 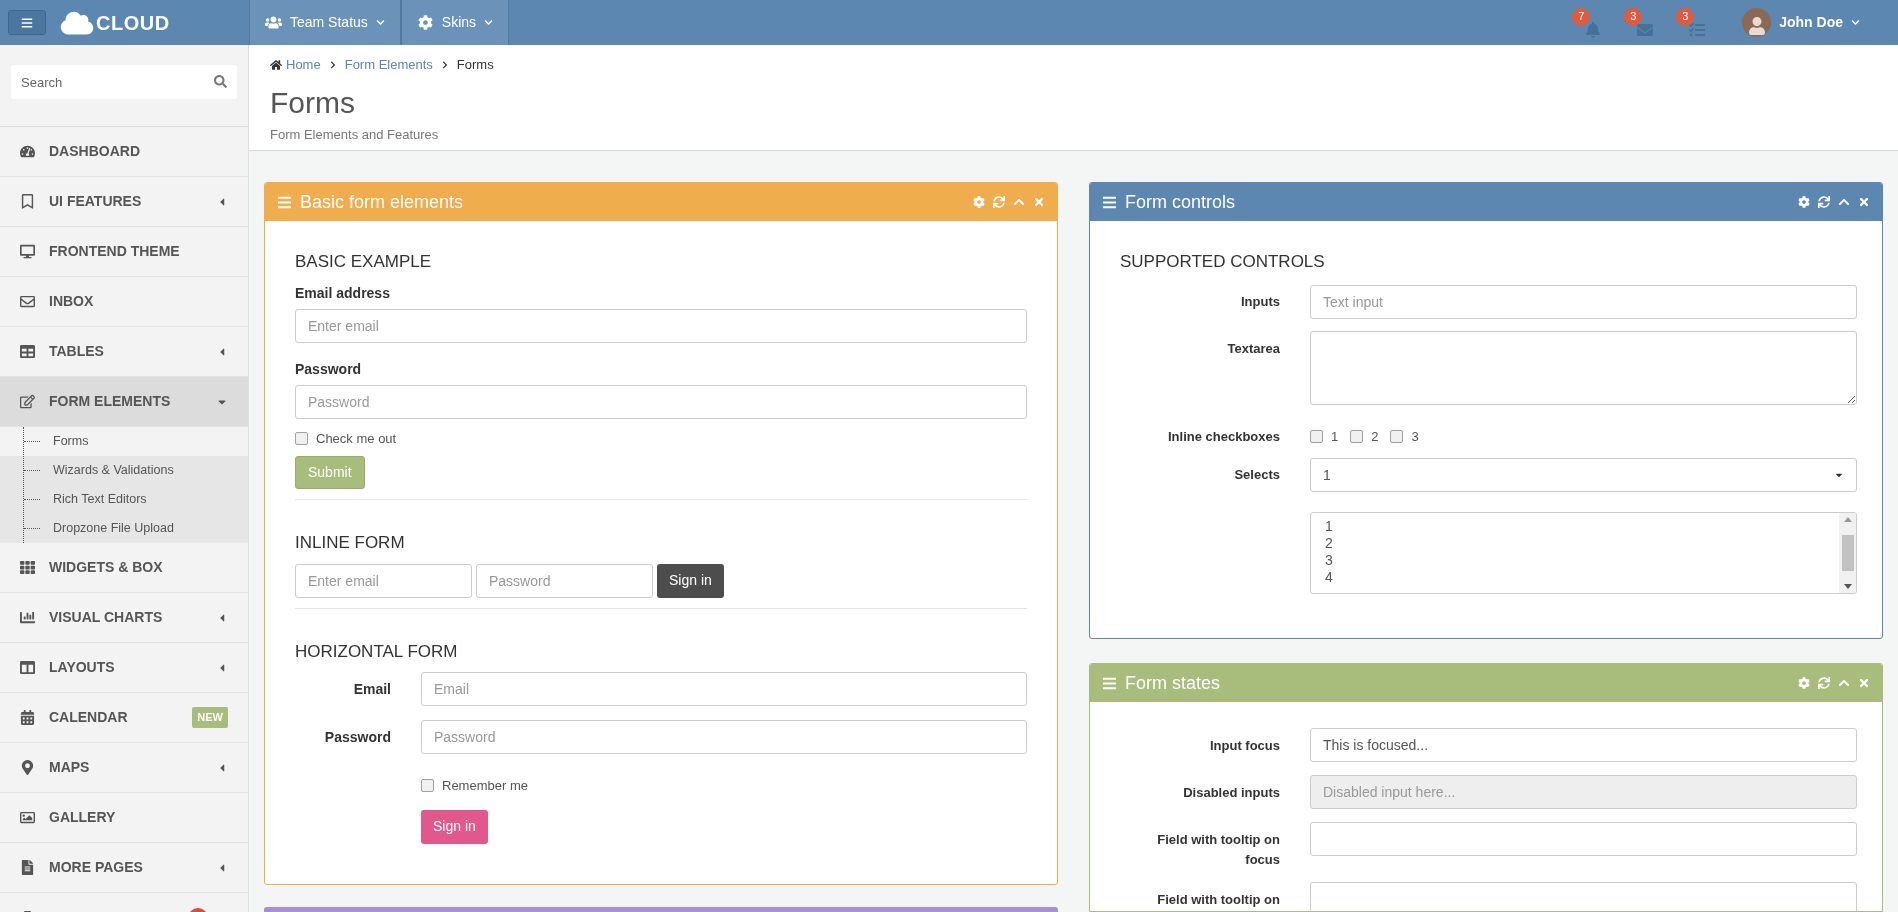 I want to click on sidebar-item: CALENDAR NEW, so click(x=124, y=718).